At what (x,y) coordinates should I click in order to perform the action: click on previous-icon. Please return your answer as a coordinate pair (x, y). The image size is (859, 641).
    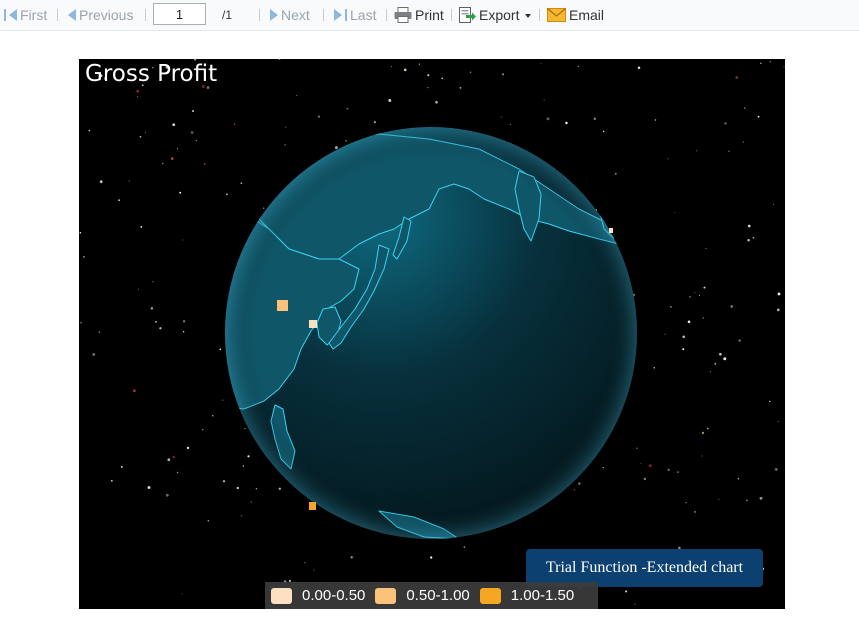
    Looking at the image, I should click on (72, 15).